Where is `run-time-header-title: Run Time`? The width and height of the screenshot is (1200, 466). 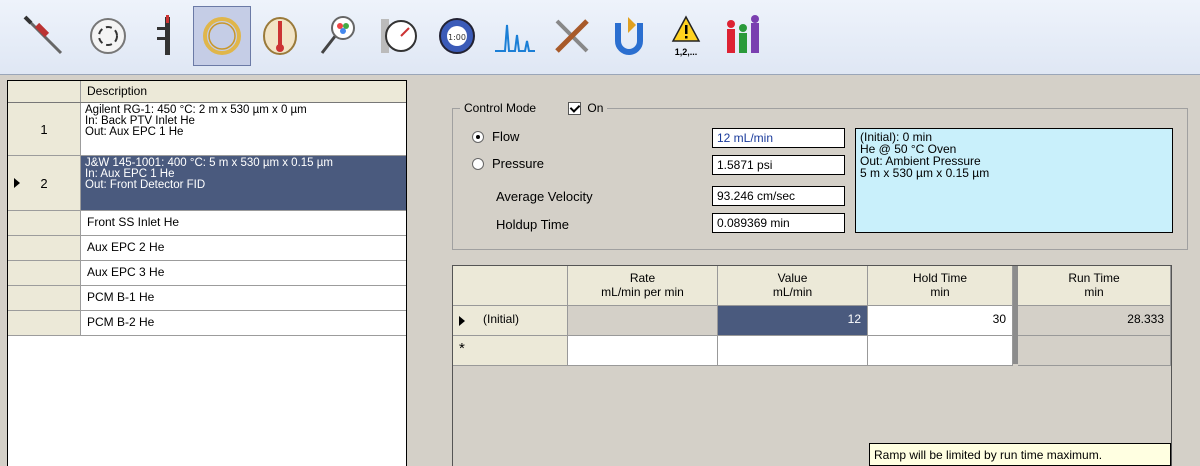
run-time-header-title: Run Time is located at coordinates (1094, 278).